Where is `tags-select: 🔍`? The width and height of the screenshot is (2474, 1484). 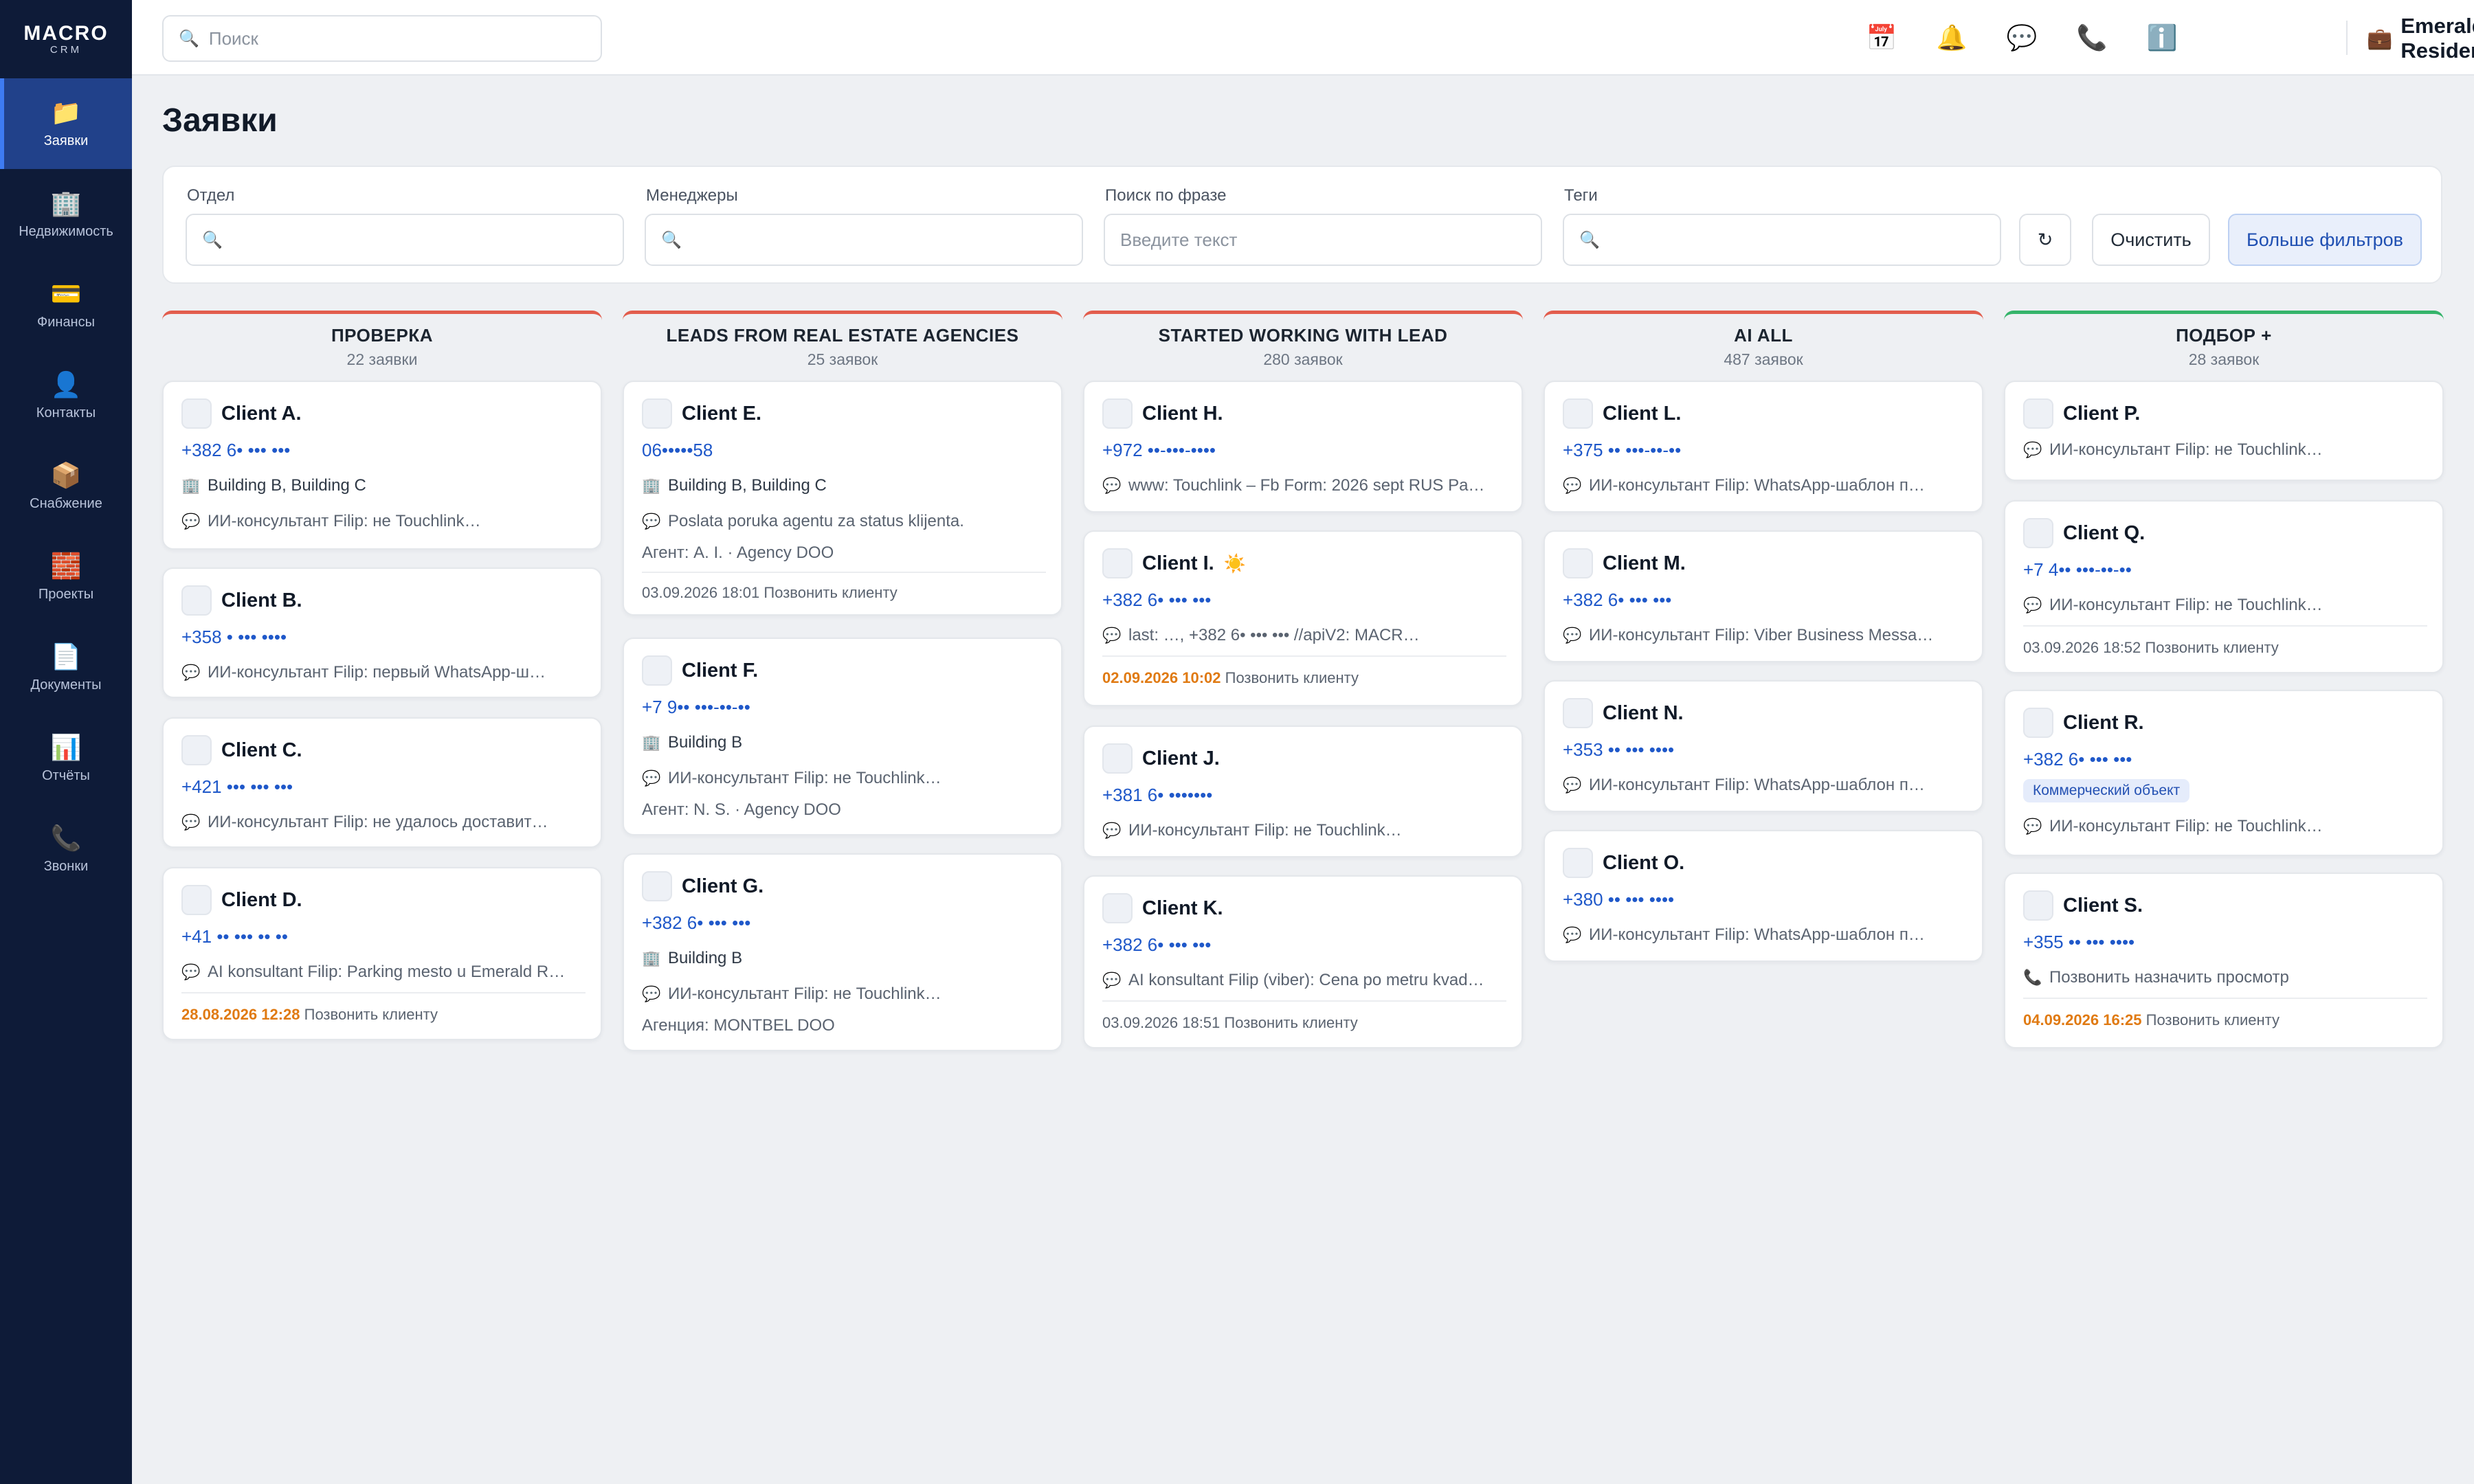 tags-select: 🔍 is located at coordinates (1782, 240).